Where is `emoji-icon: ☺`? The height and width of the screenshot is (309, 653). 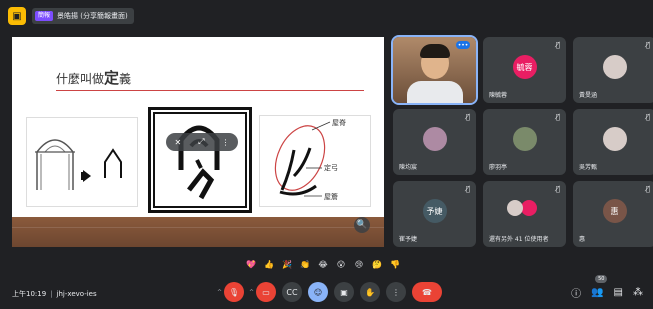 emoji-icon: ☺ is located at coordinates (318, 292).